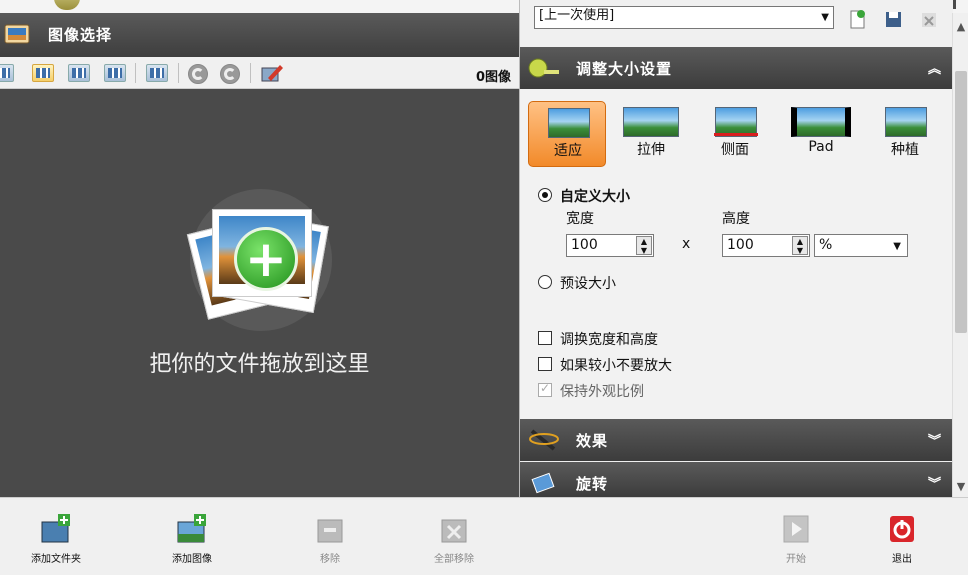 The height and width of the screenshot is (575, 968). What do you see at coordinates (736, 440) in the screenshot?
I see `effects-section-header: 效果 ︾` at bounding box center [736, 440].